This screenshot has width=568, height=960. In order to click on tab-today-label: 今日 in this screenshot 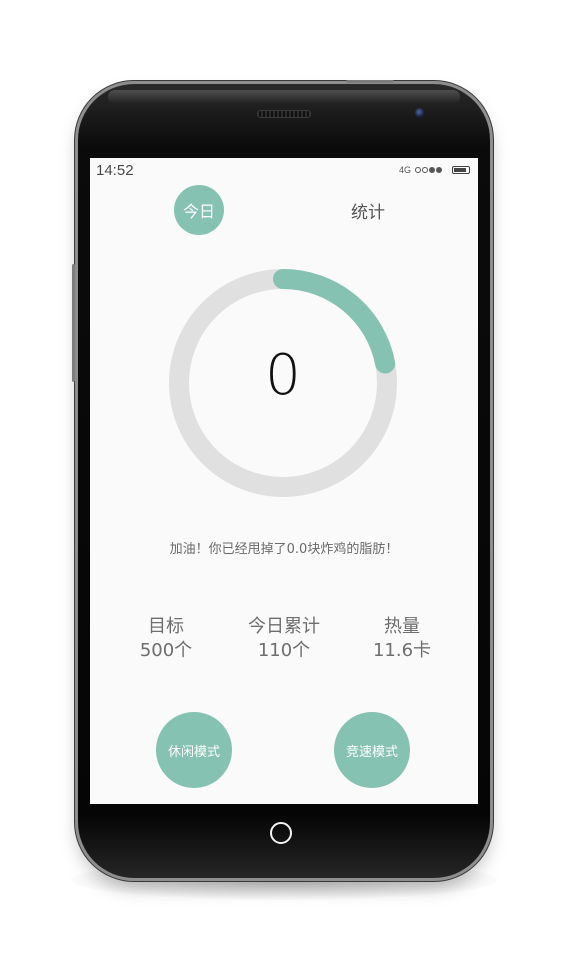, I will do `click(198, 211)`.